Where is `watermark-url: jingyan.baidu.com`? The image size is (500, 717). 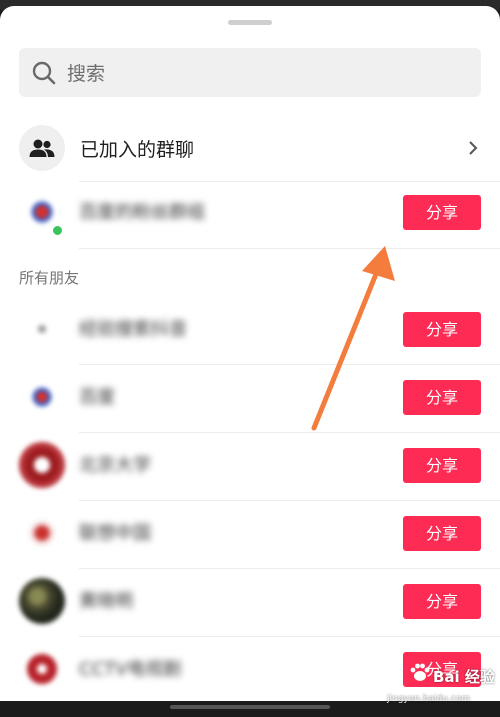 watermark-url: jingyan.baidu.com is located at coordinates (429, 699).